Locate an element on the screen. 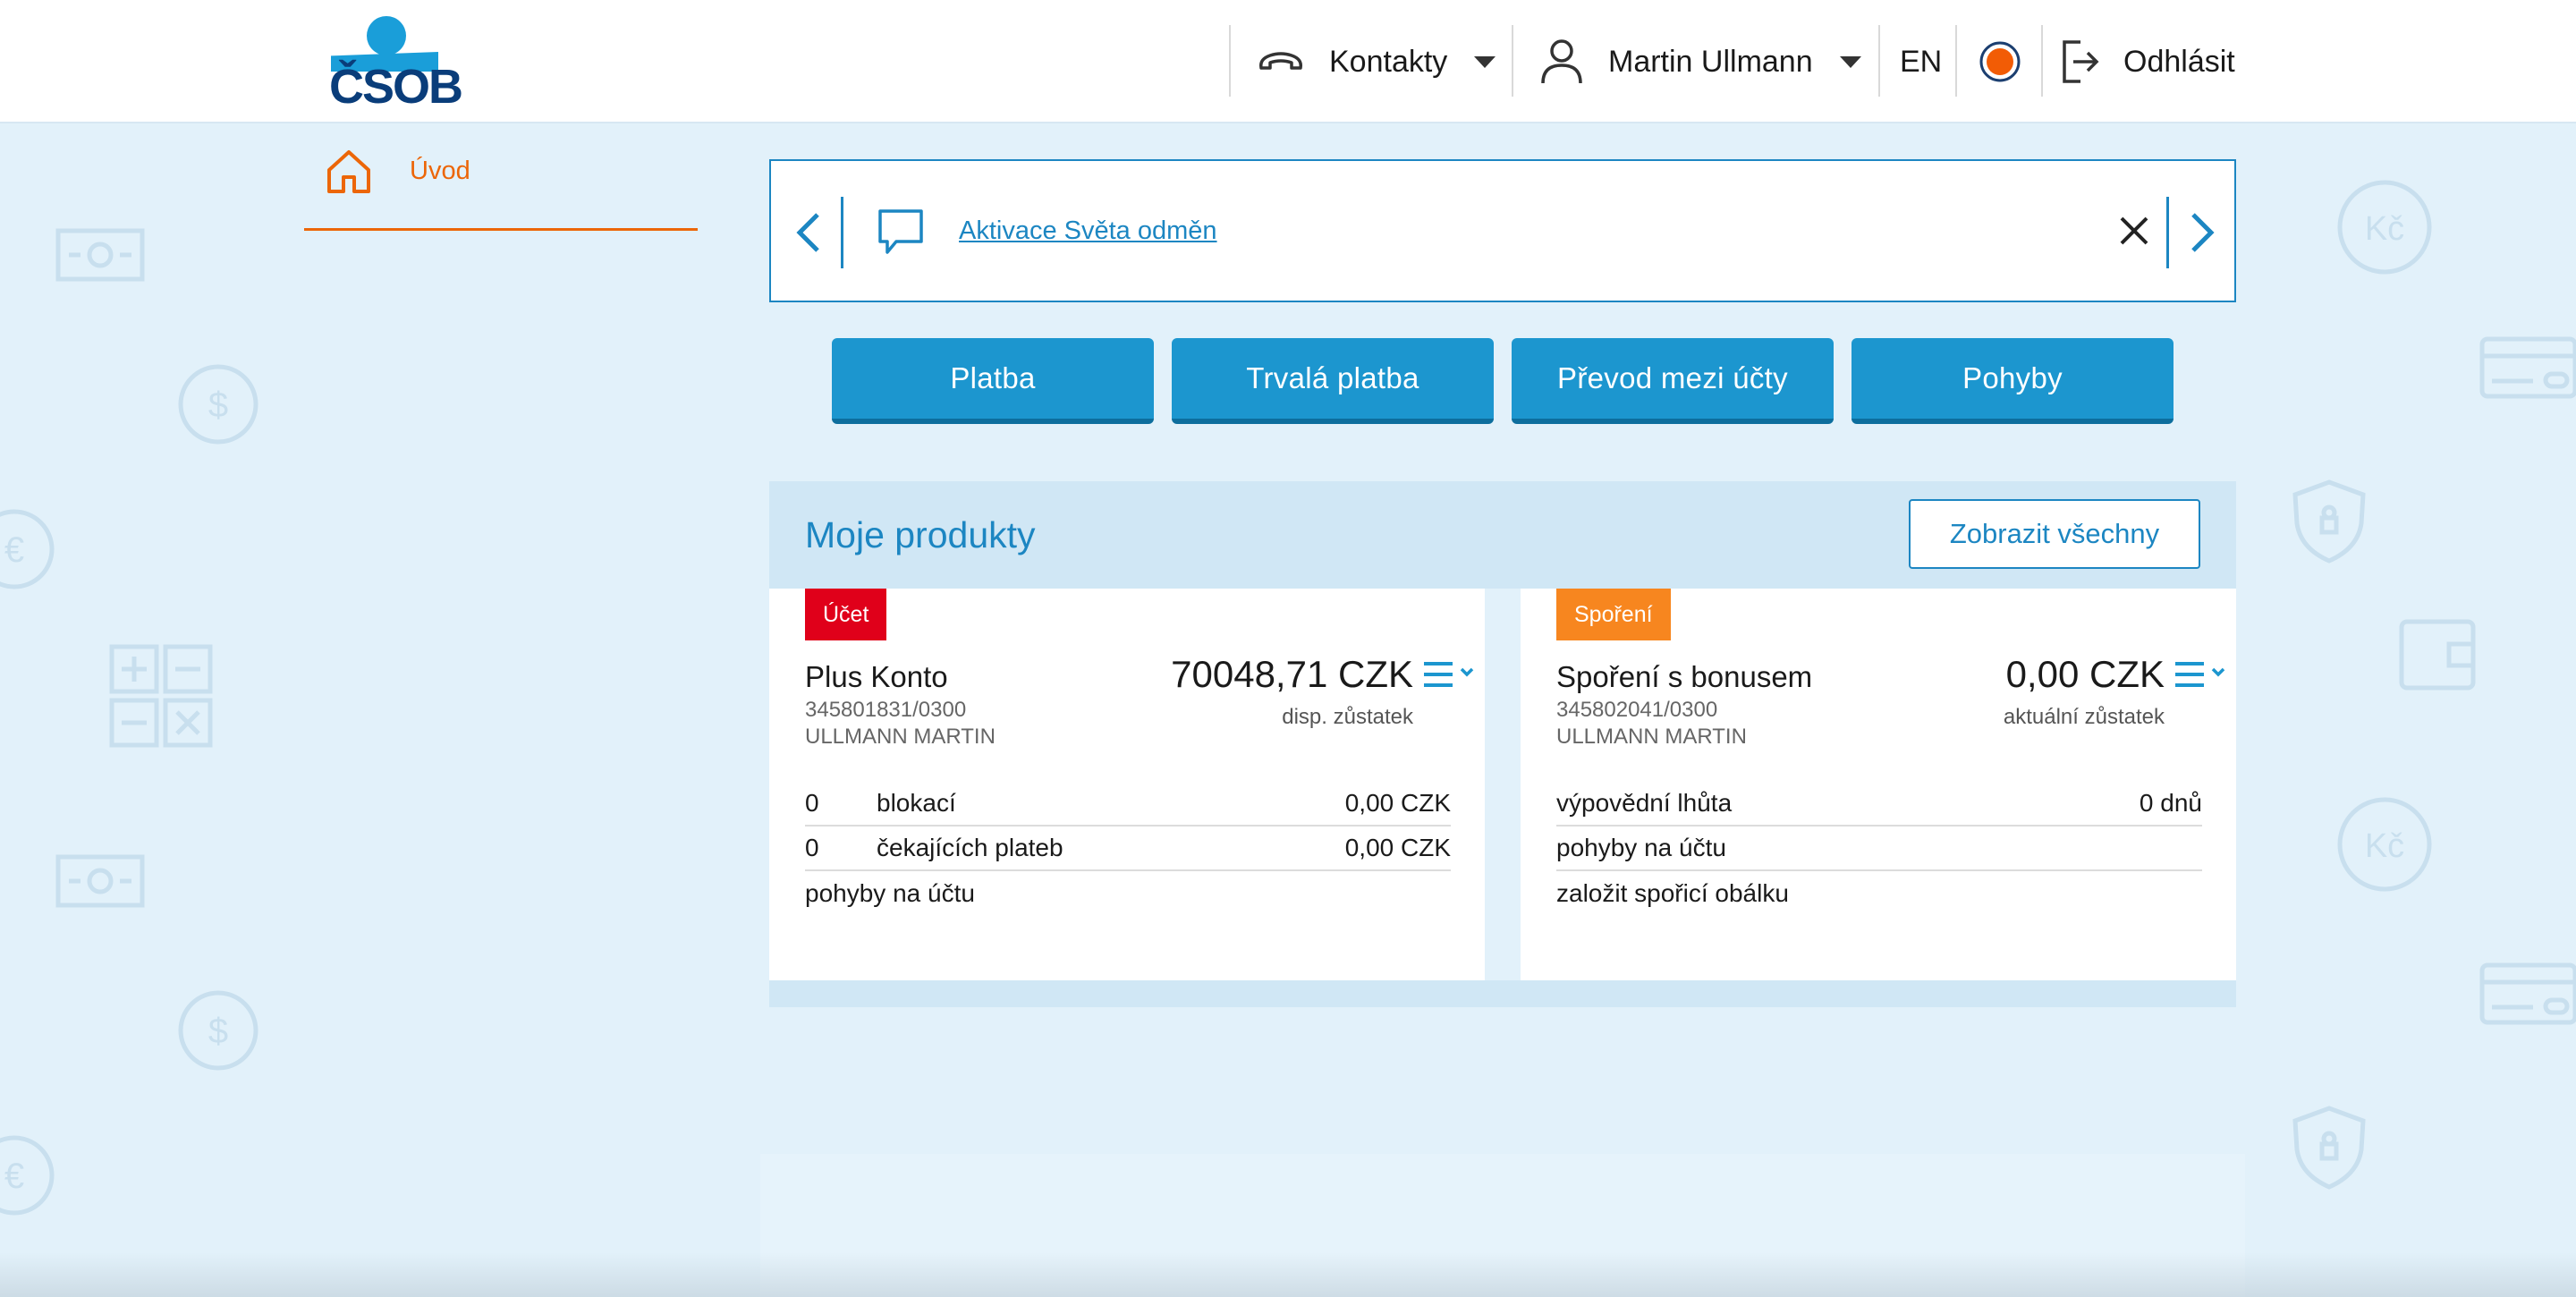  transfer-button: Převod mezi účty is located at coordinates (1673, 381).